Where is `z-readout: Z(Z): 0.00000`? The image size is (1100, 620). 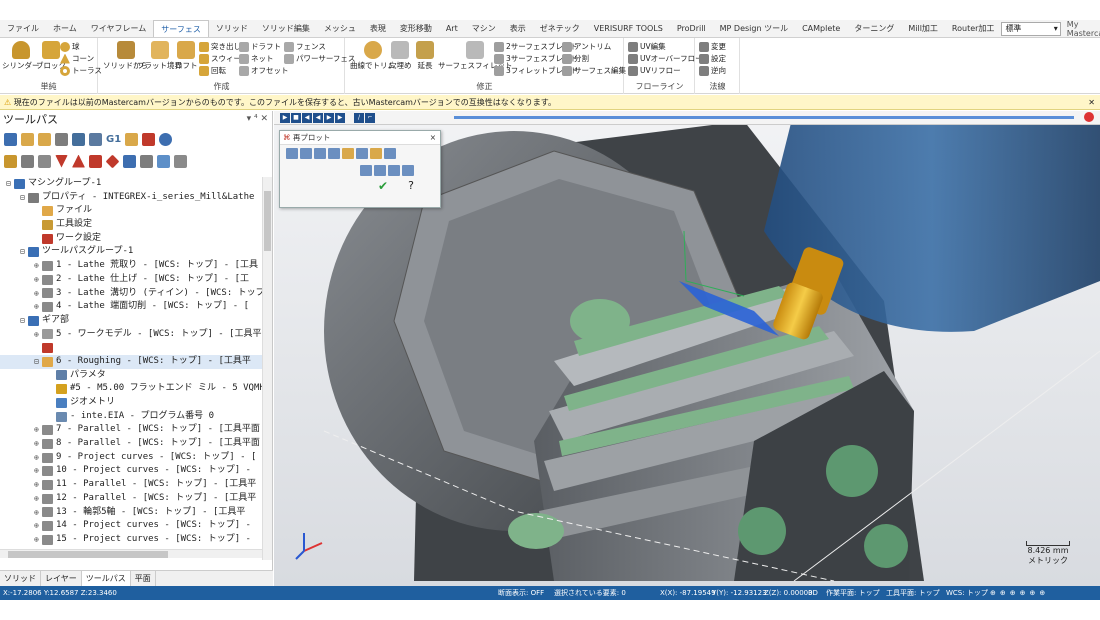 z-readout: Z(Z): 0.00000 is located at coordinates (788, 593).